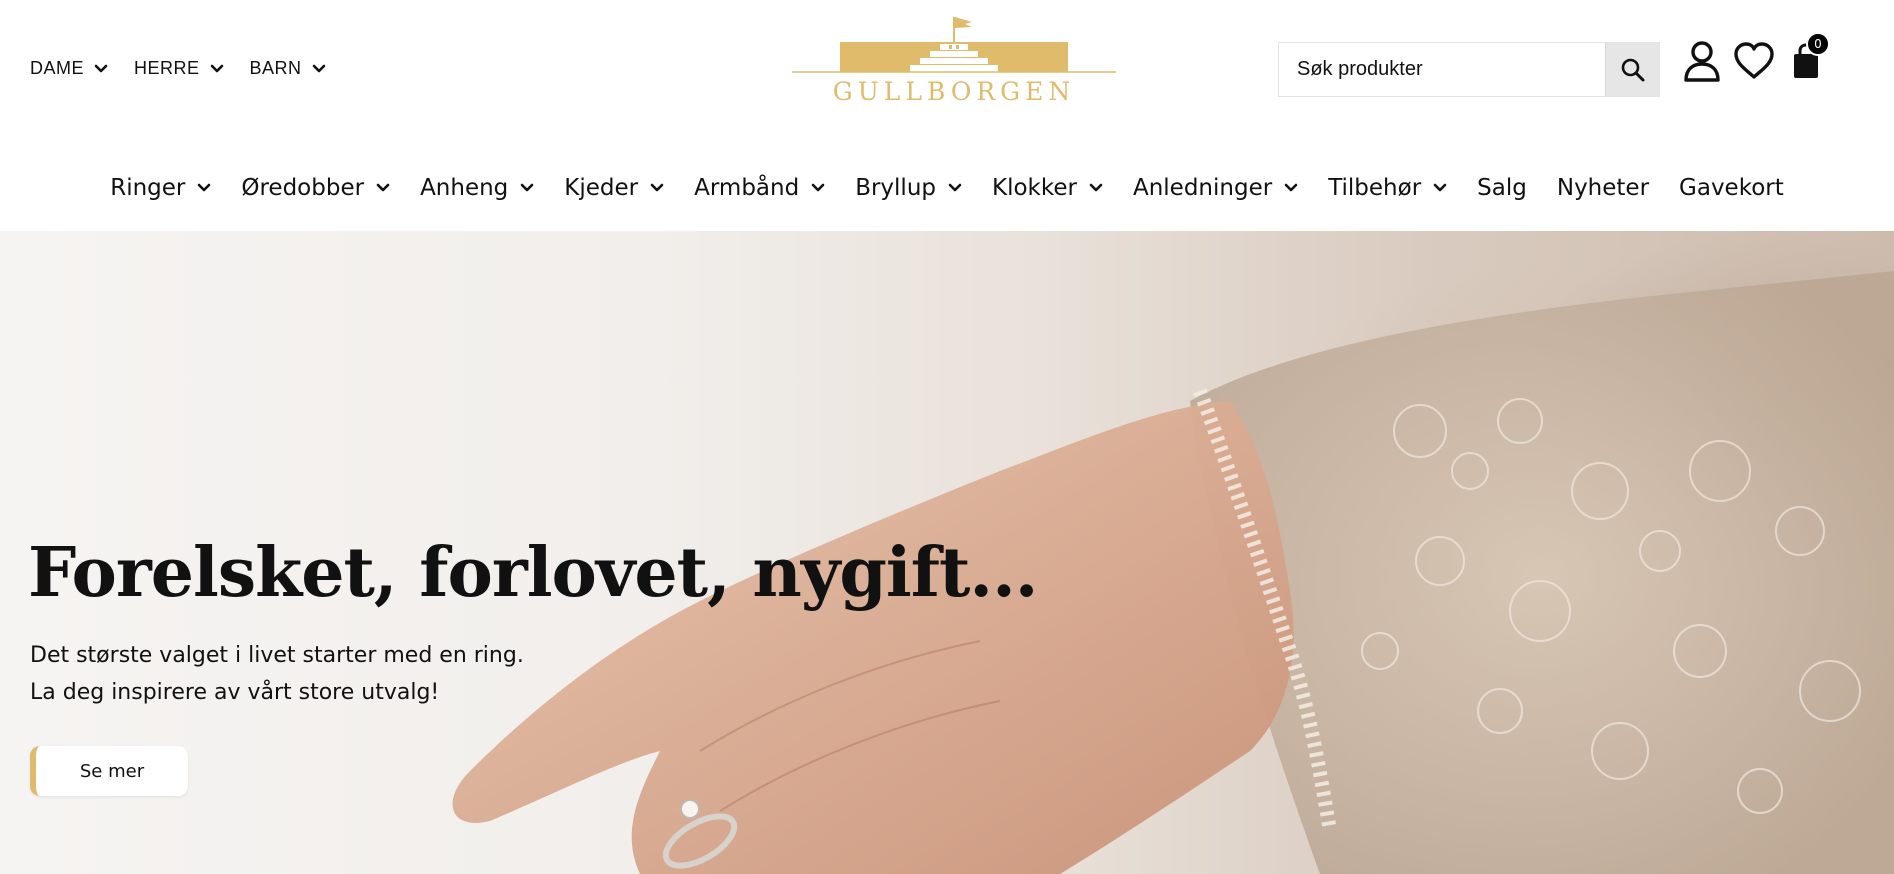 The height and width of the screenshot is (874, 1894). I want to click on gender-nav-barn: BARN, so click(288, 68).